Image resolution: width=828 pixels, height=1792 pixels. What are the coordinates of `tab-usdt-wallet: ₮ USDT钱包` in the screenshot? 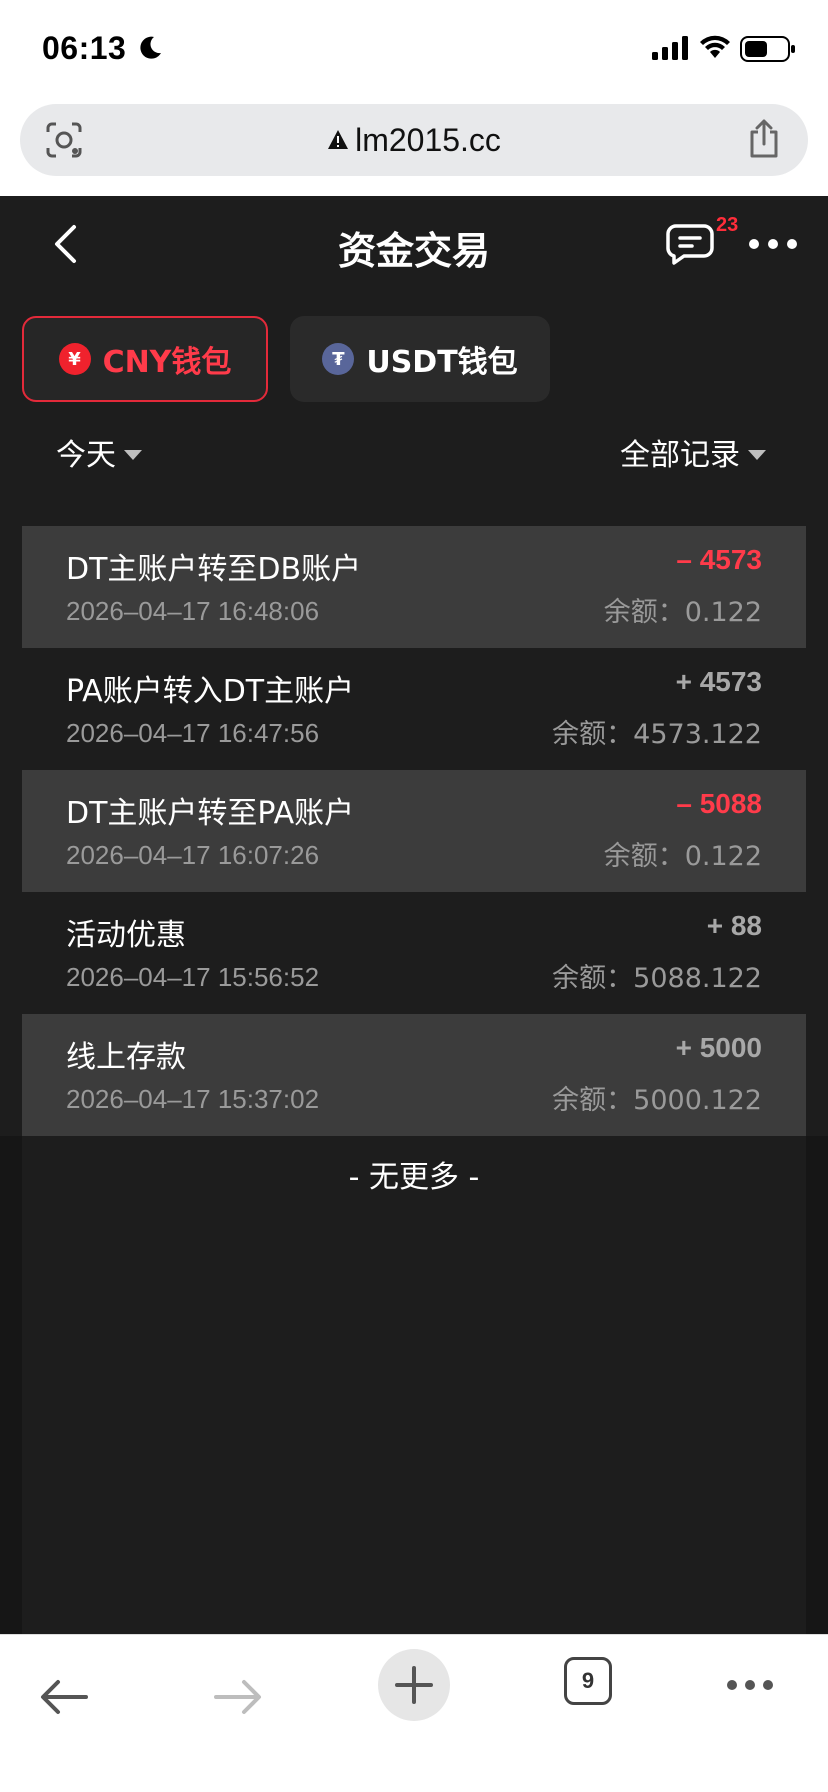 It's located at (420, 359).